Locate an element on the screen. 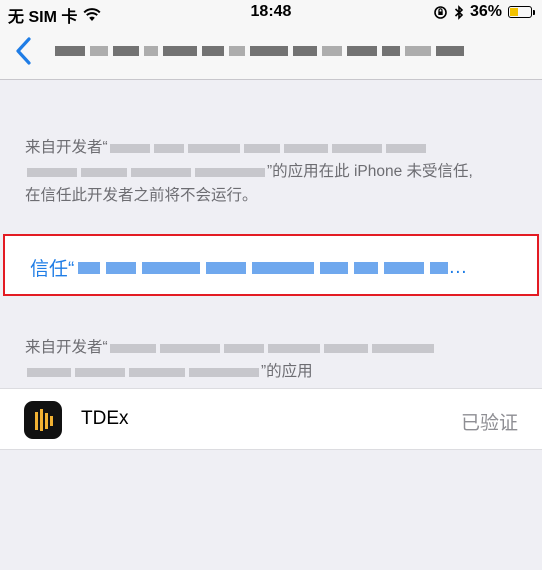 Image resolution: width=542 pixels, height=570 pixels. app-verification-status: 已验证 is located at coordinates (489, 423).